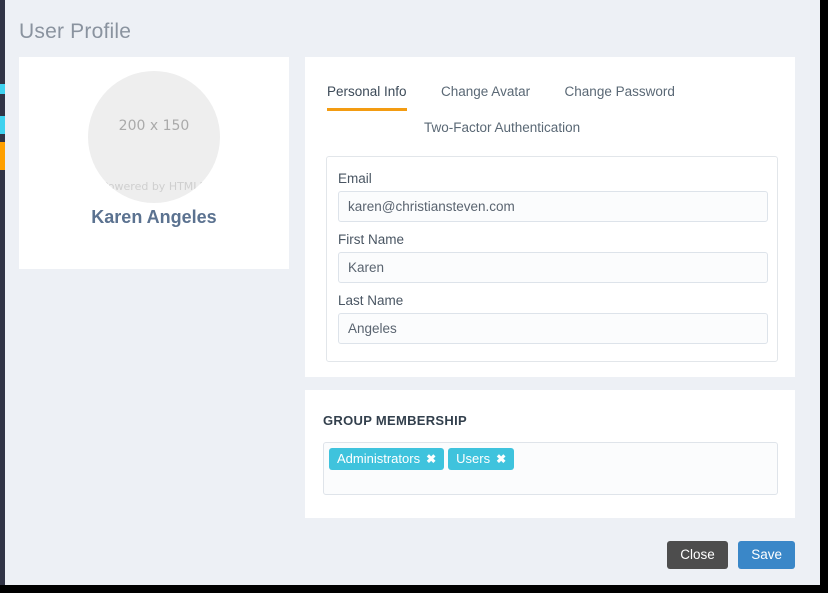 The image size is (828, 593). Describe the element at coordinates (550, 468) in the screenshot. I see `group-membership-tag-input: Administrators ✖ Users ✖` at that location.